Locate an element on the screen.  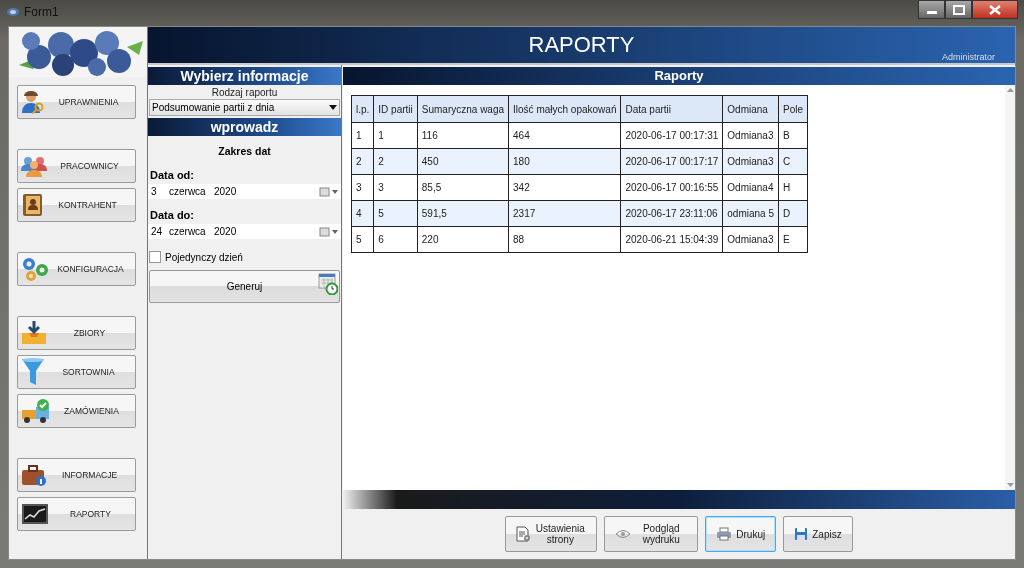
date-from-field: 3 czerwca 2020 is located at coordinates (244, 191).